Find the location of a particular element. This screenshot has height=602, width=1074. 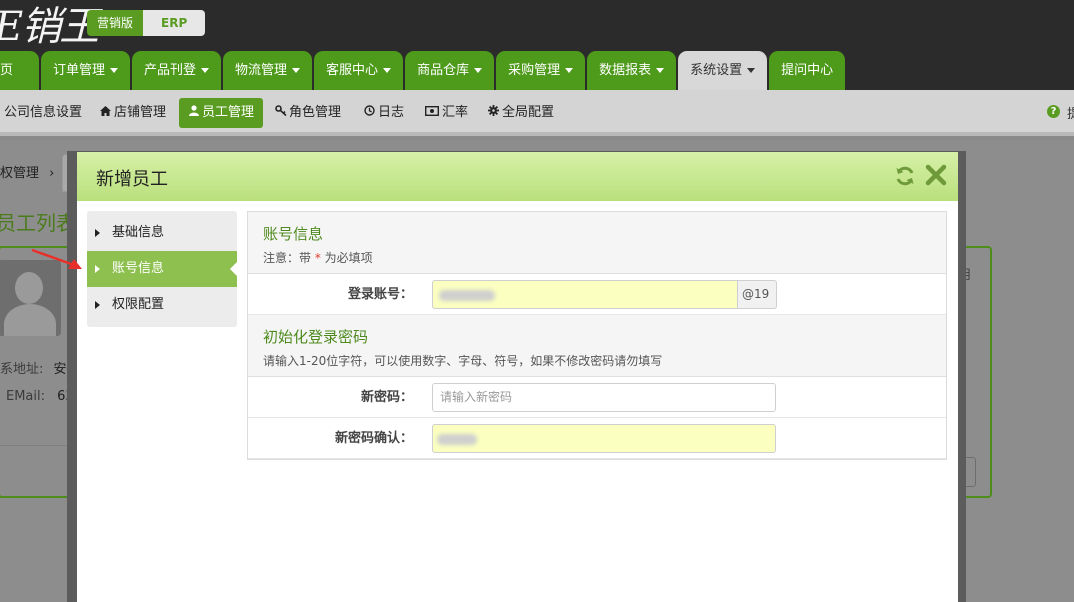

nav-tab-label: 数据报表 is located at coordinates (625, 70).